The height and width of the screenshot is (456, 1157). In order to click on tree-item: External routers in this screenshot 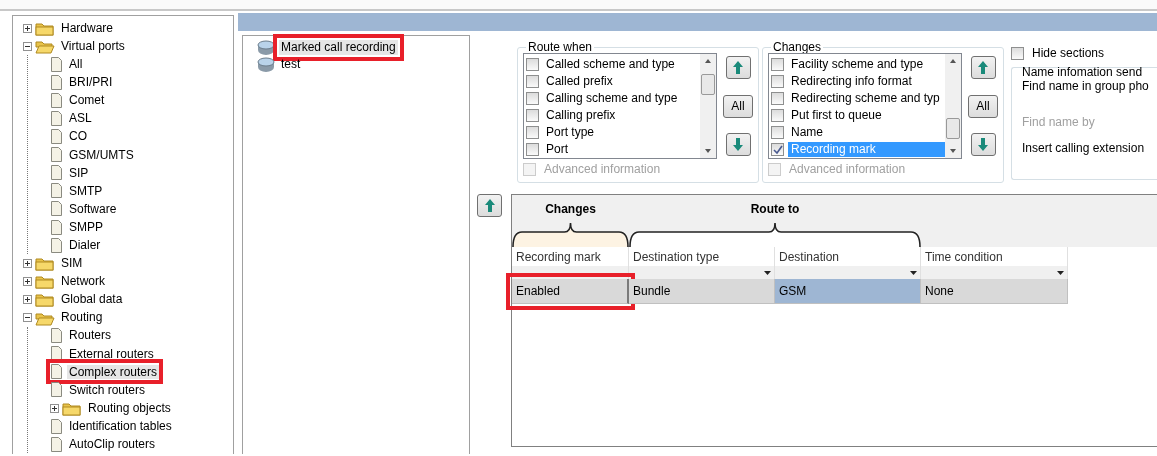, I will do `click(111, 353)`.